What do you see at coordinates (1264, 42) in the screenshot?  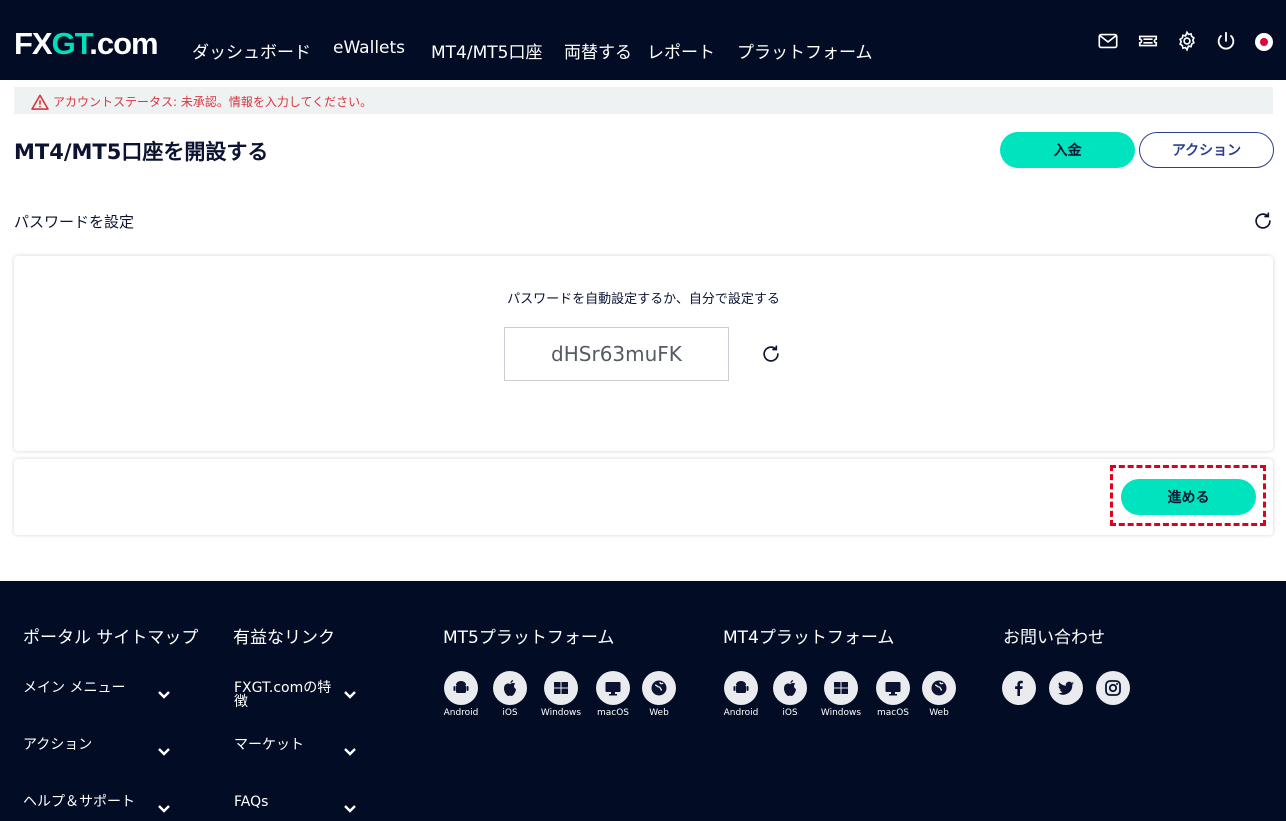 I see `japan-flag-icon` at bounding box center [1264, 42].